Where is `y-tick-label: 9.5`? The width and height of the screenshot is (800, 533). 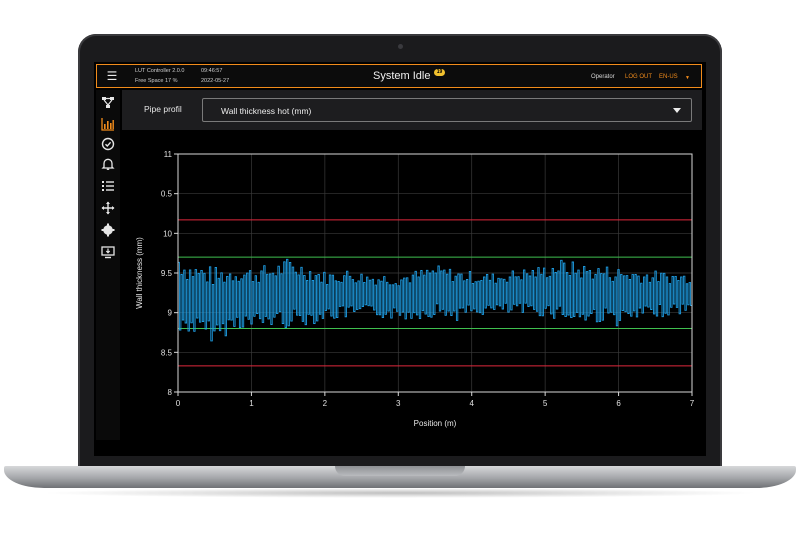 y-tick-label: 9.5 is located at coordinates (167, 273).